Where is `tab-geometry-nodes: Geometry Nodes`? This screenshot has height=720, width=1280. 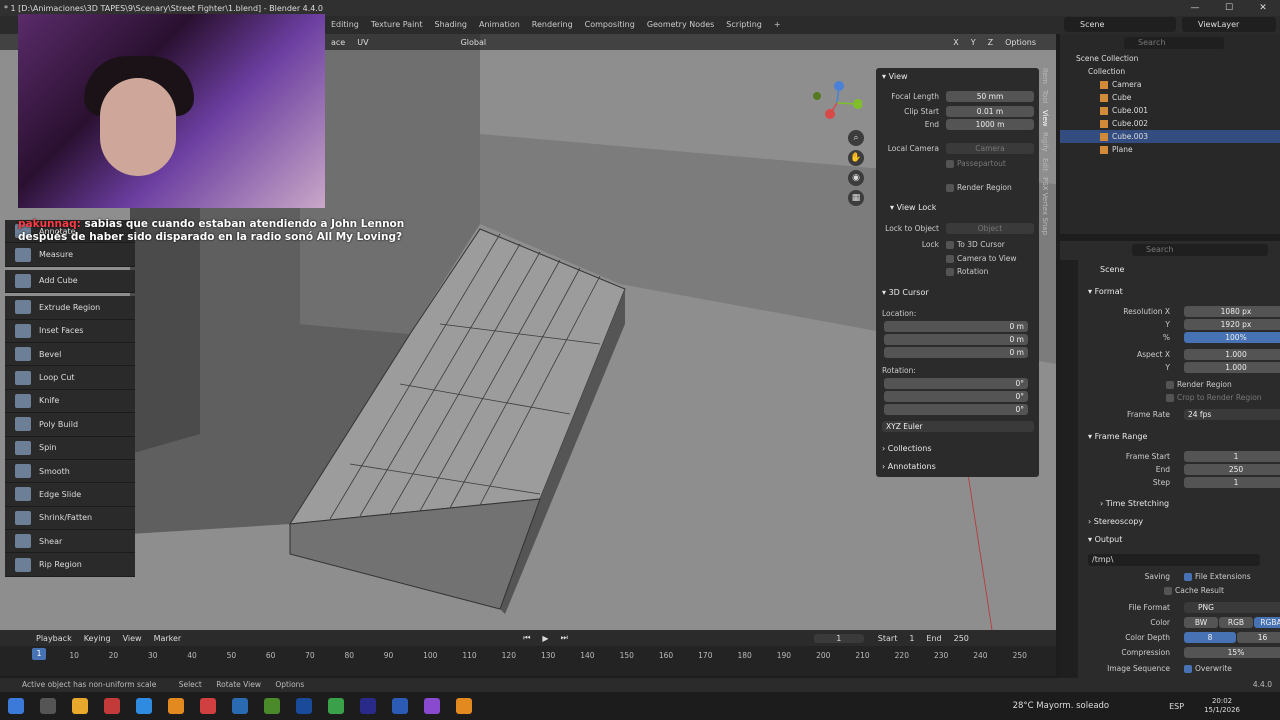
tab-geometry-nodes: Geometry Nodes is located at coordinates (680, 25).